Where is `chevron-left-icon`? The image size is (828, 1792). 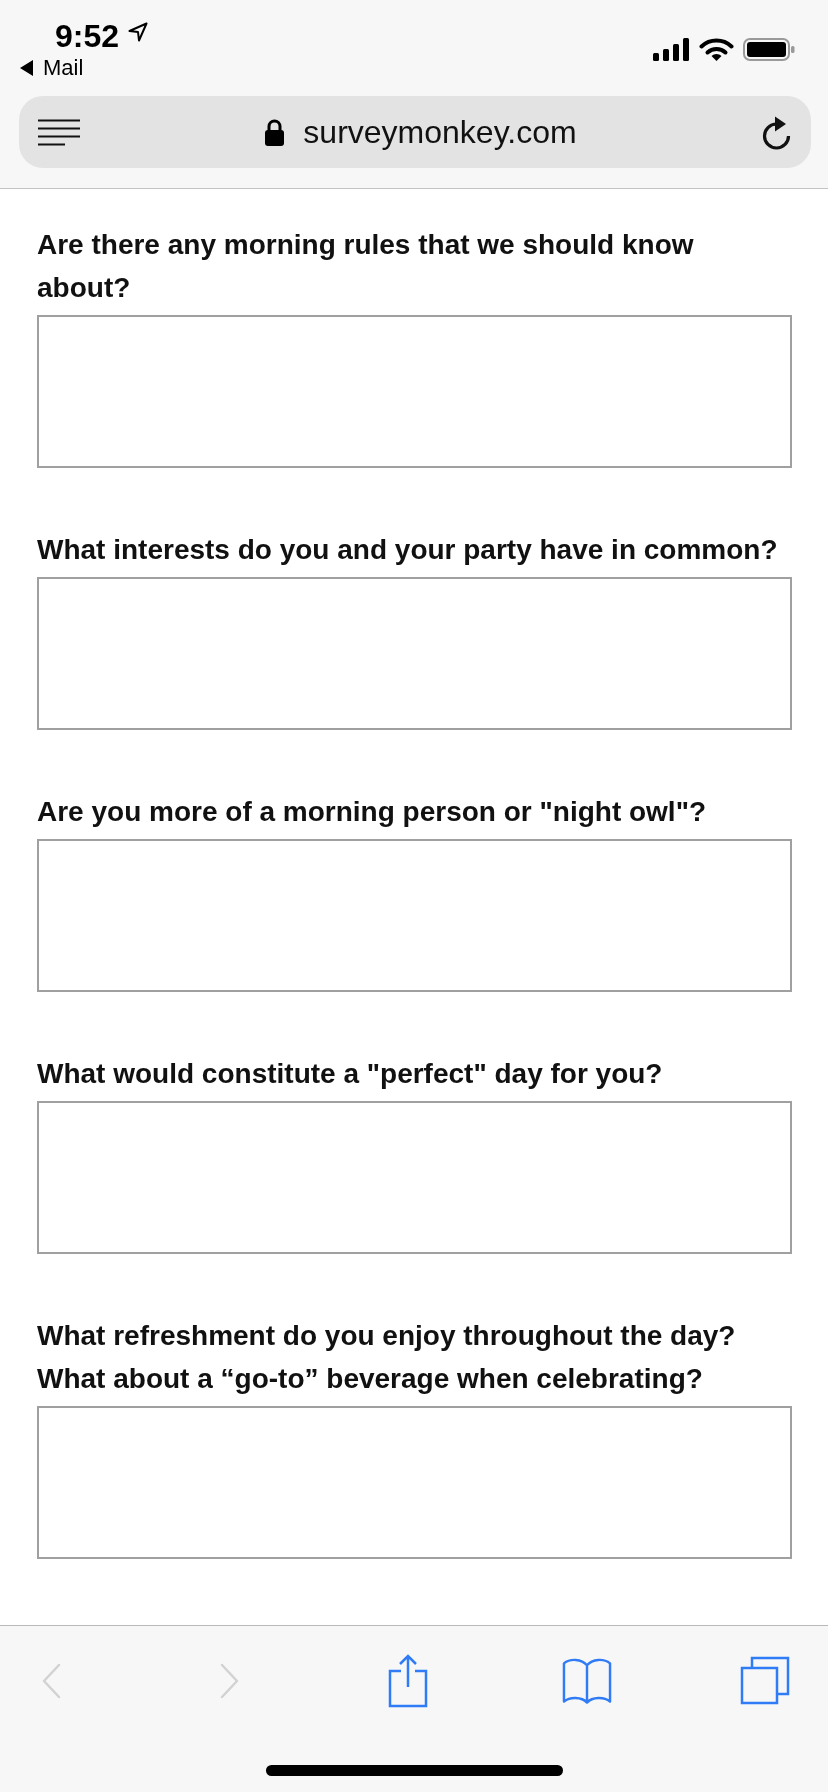
chevron-left-icon is located at coordinates (51, 1681).